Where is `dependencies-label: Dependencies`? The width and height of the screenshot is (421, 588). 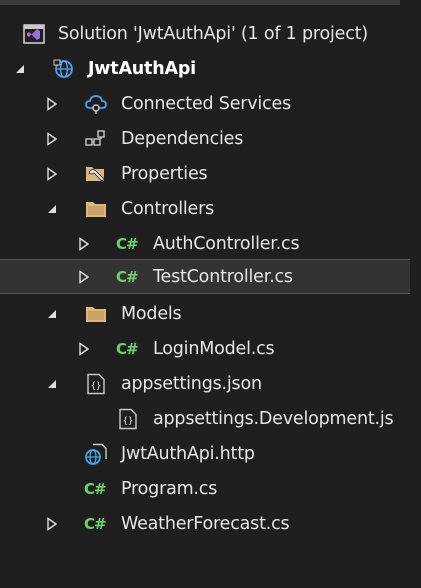 dependencies-label: Dependencies is located at coordinates (182, 138).